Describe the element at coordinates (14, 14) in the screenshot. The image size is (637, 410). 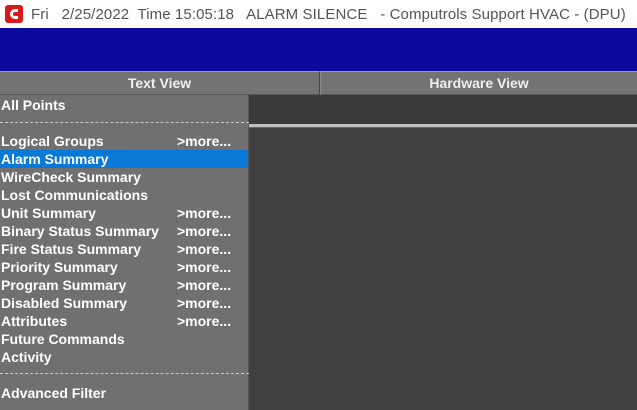
I see `computrols-logo-icon` at that location.